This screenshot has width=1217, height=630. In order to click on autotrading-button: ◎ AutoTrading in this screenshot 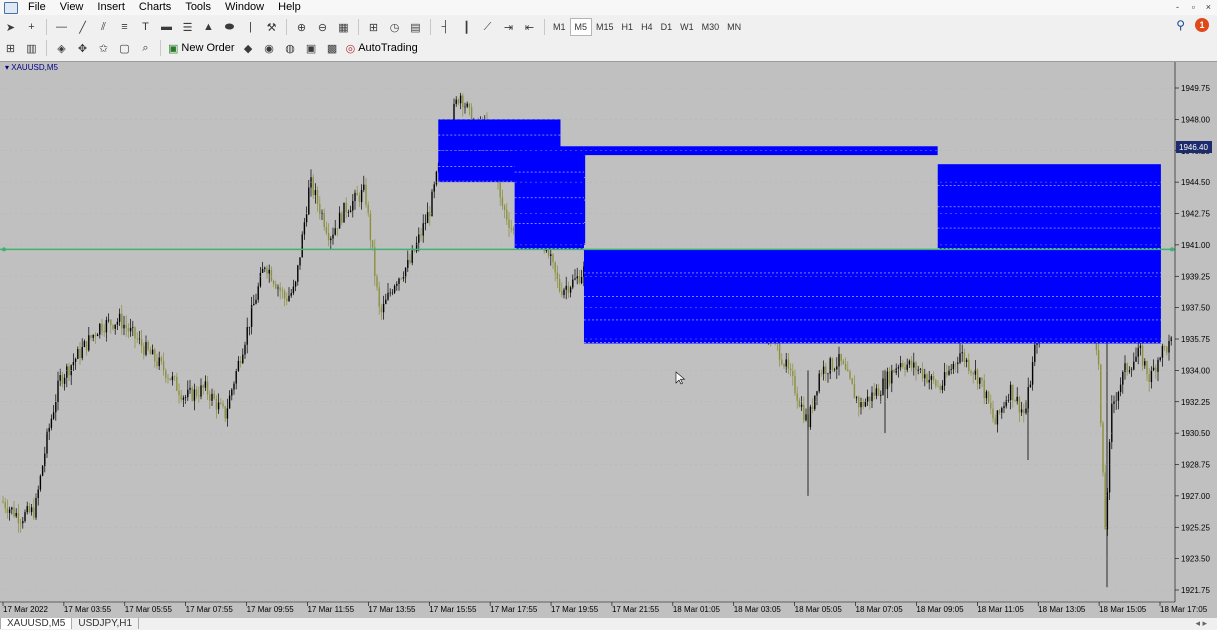, I will do `click(382, 48)`.